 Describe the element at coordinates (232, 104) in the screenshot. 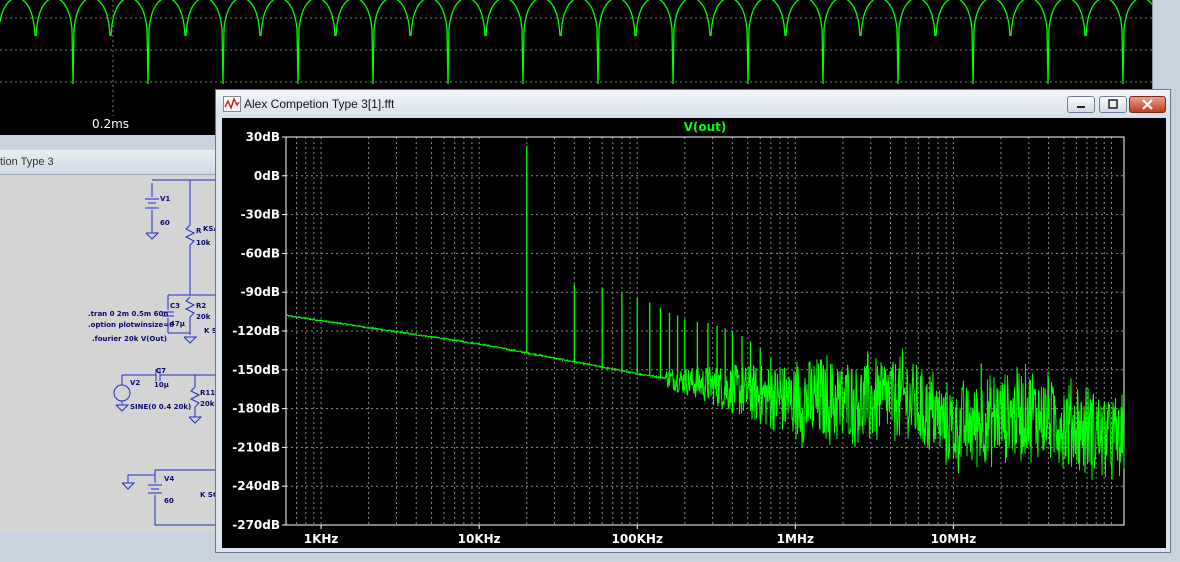

I see `waveform-app-icon` at that location.